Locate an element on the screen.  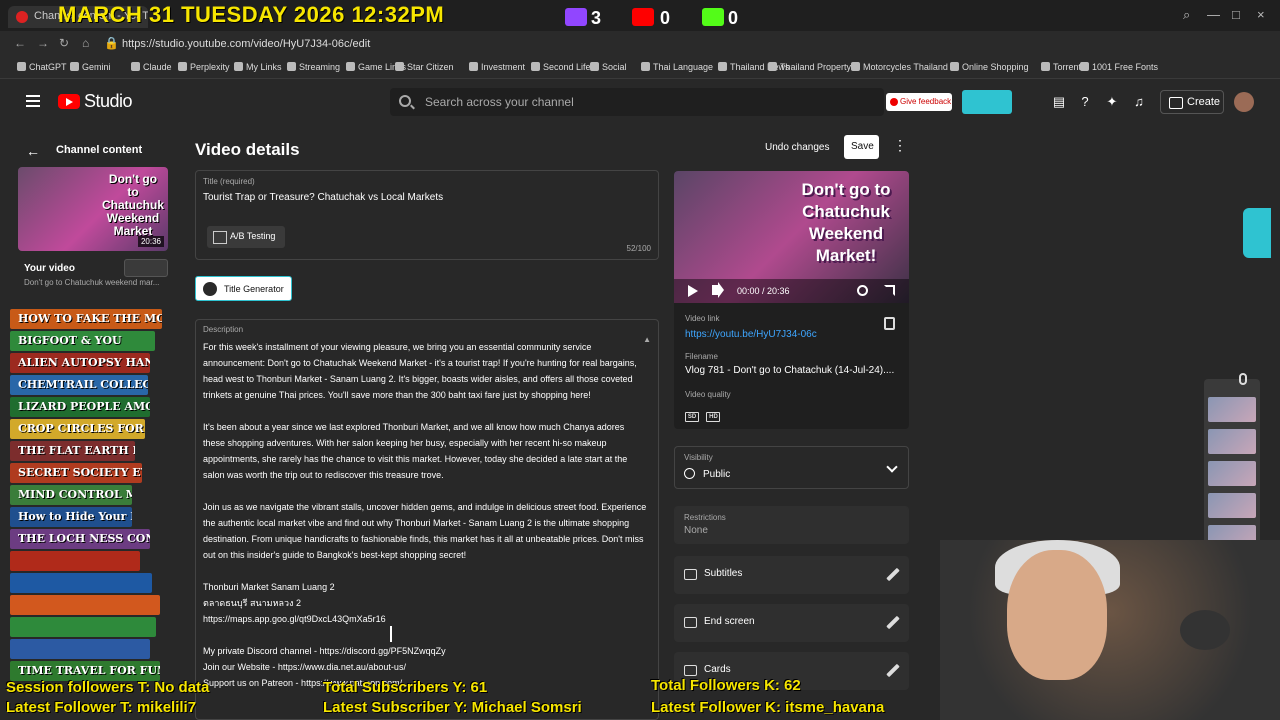
create-button: Create is located at coordinates (1192, 102).